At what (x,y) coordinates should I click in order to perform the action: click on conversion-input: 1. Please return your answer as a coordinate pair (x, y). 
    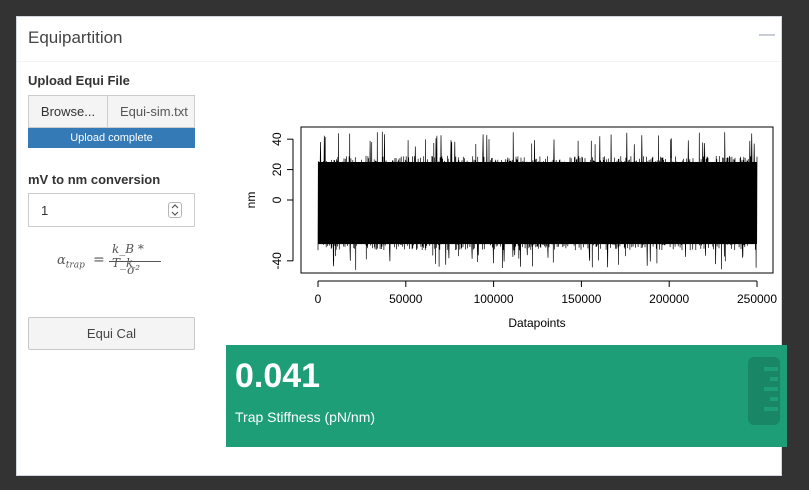
    Looking at the image, I should click on (111, 210).